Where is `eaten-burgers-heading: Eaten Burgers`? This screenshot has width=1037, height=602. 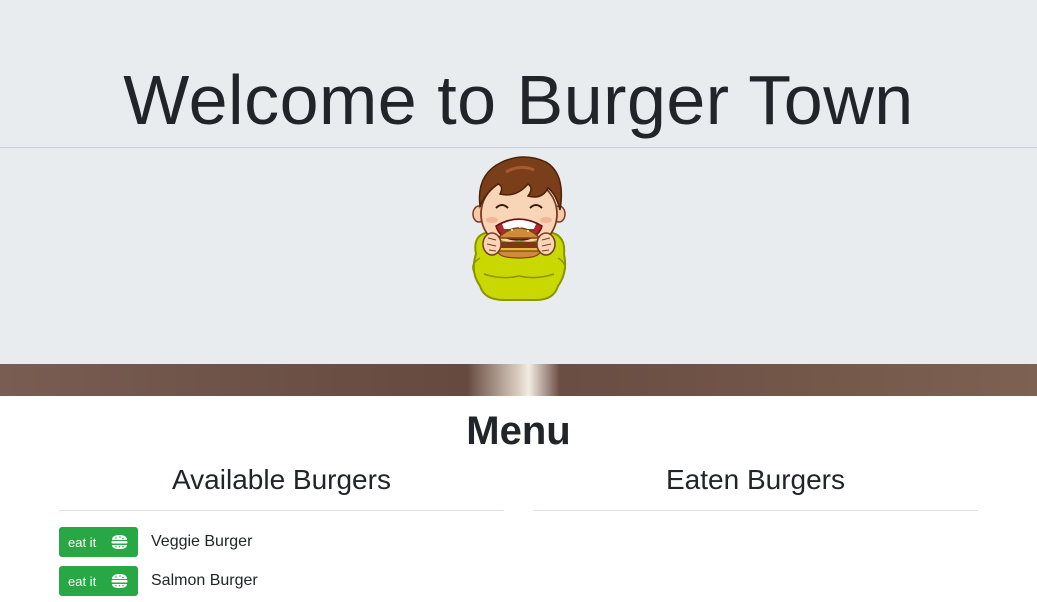 eaten-burgers-heading: Eaten Burgers is located at coordinates (755, 479).